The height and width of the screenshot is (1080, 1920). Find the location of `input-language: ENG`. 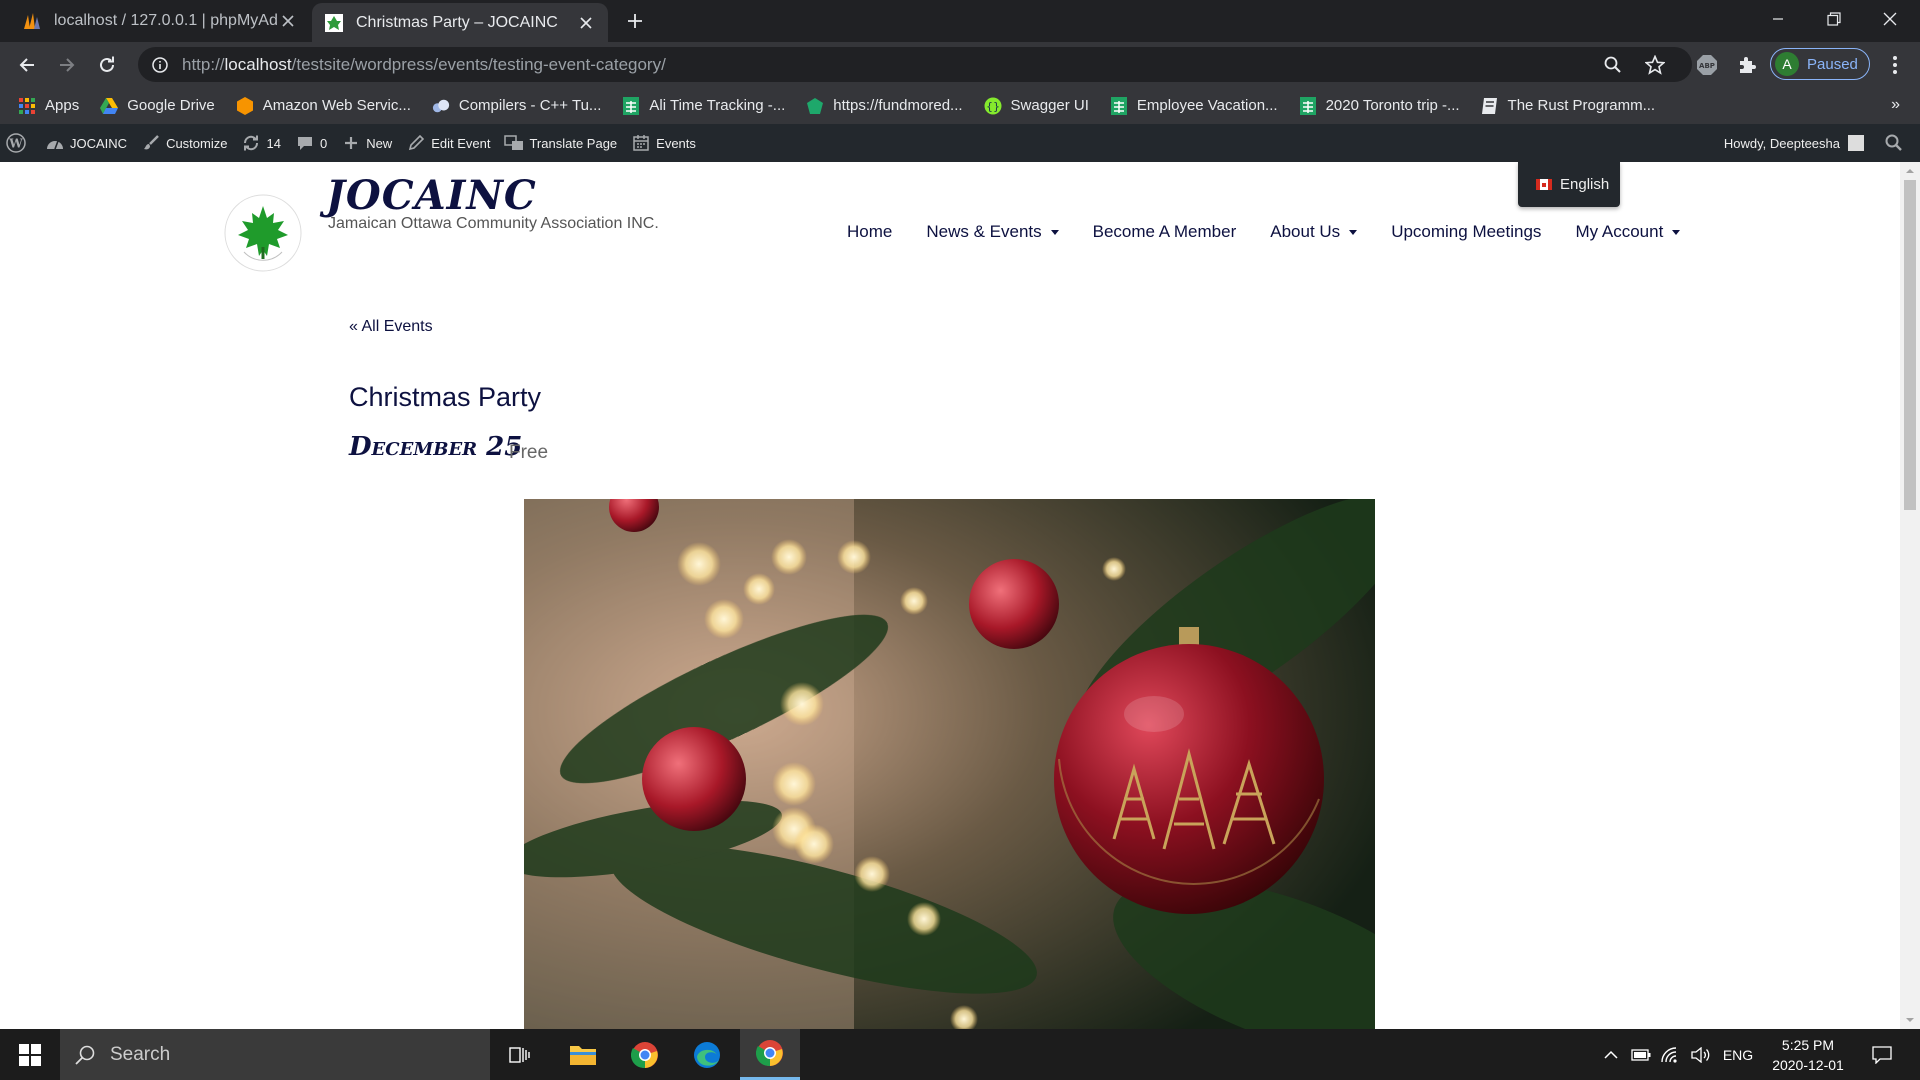

input-language: ENG is located at coordinates (1738, 1054).